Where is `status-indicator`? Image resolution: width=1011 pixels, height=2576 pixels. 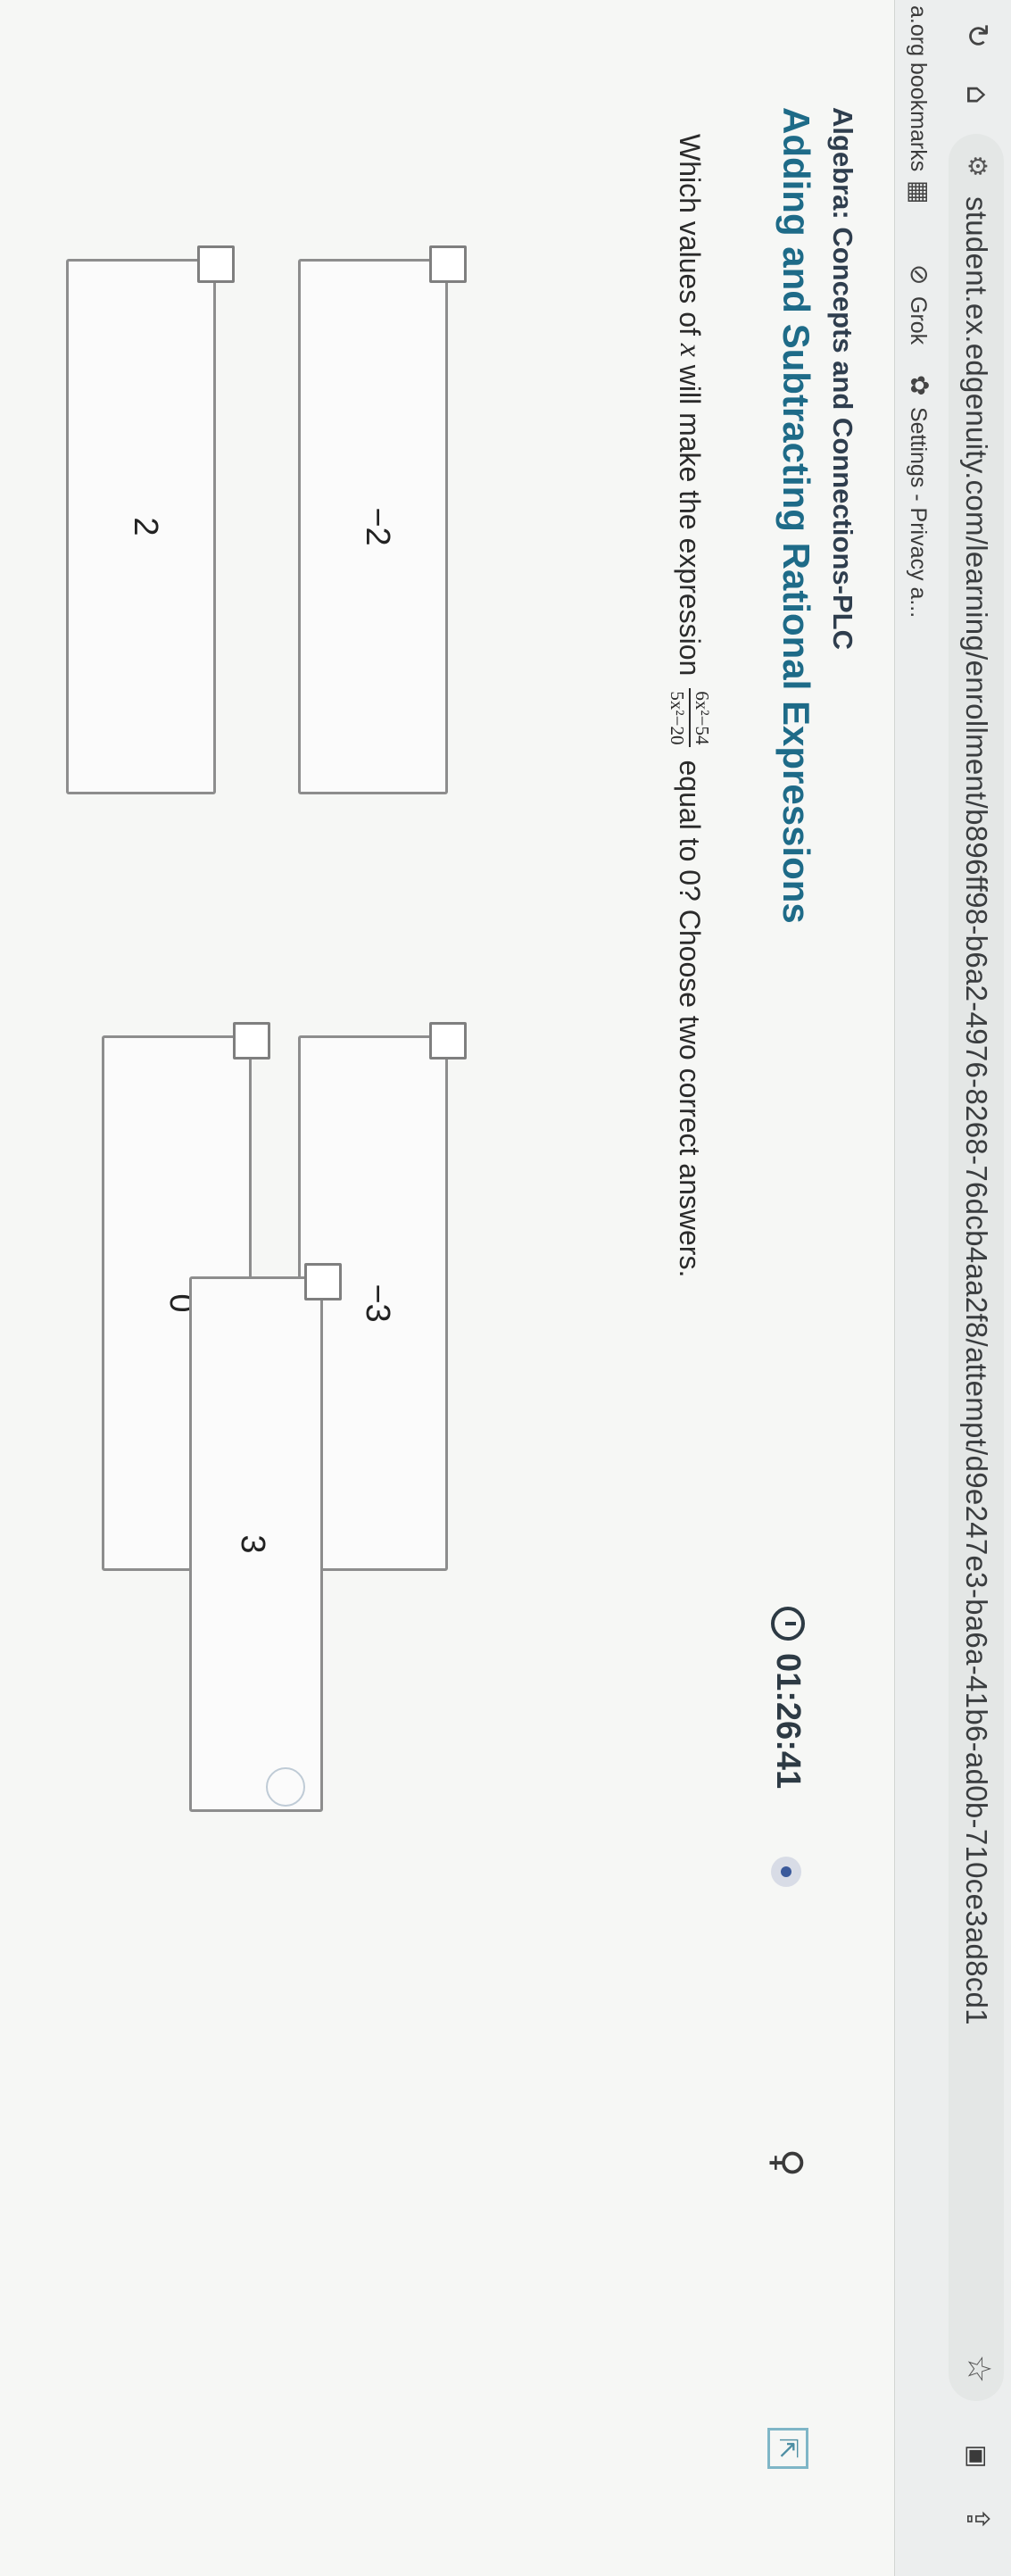 status-indicator is located at coordinates (786, 1872).